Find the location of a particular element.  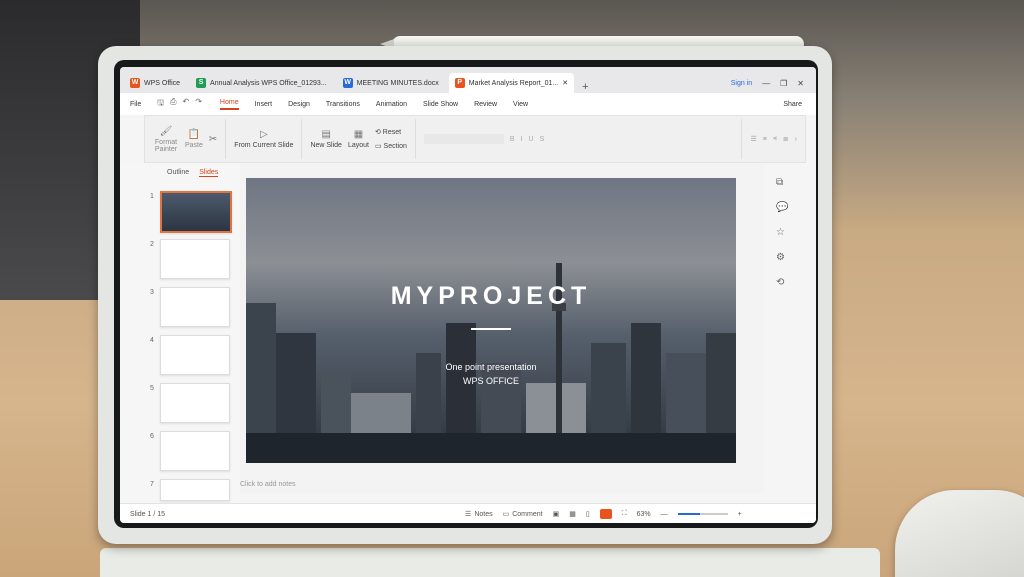

tab-meeting-minutes: W MEETING MINUTES.docx is located at coordinates (391, 83).